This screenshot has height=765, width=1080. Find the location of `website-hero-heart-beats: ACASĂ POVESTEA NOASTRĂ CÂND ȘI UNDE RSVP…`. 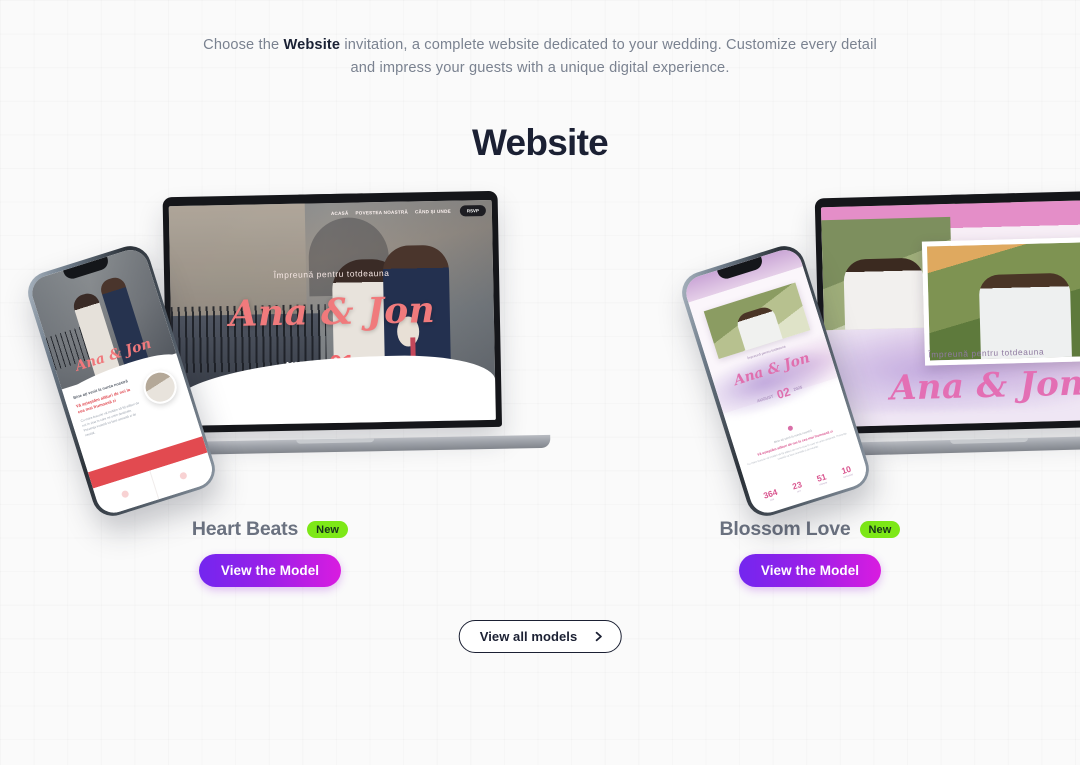

website-hero-heart-beats: ACASĂ POVESTEA NOASTRĂ CÂND ȘI UNDE RSVP… is located at coordinates (332, 313).